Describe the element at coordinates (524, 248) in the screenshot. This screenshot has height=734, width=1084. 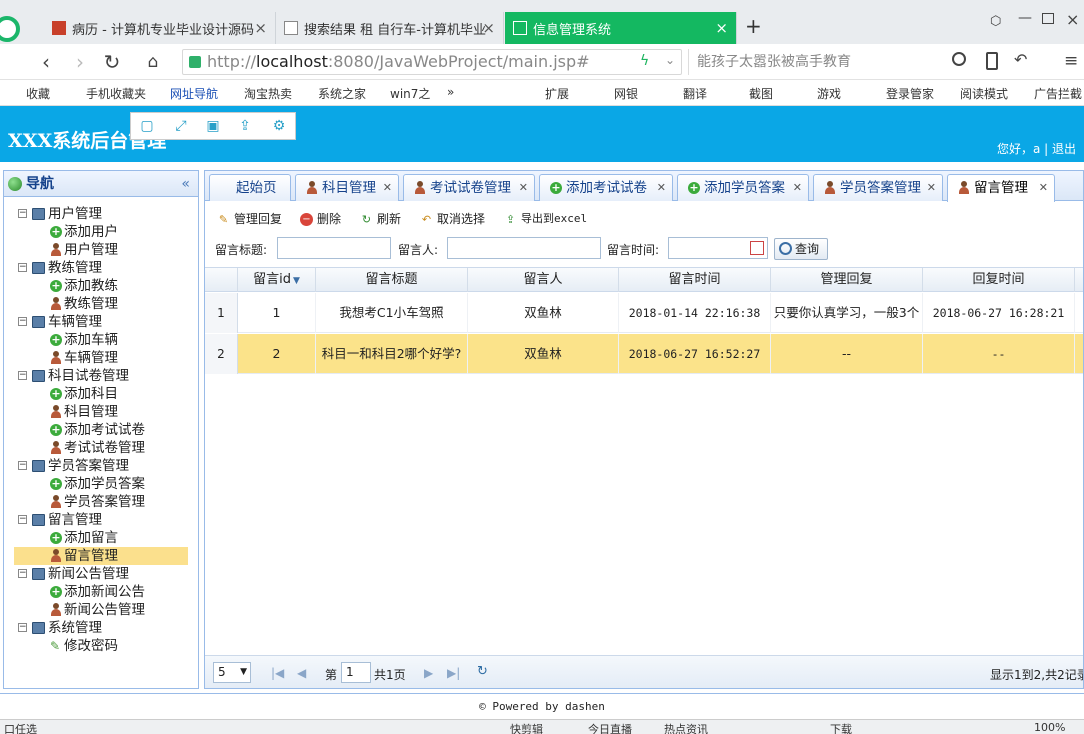
I see `person-input` at that location.